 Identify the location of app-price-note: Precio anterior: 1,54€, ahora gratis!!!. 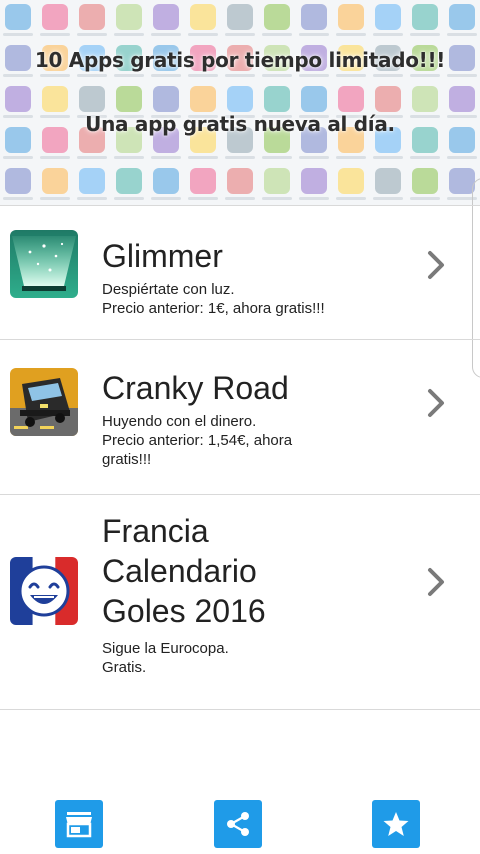
(197, 450).